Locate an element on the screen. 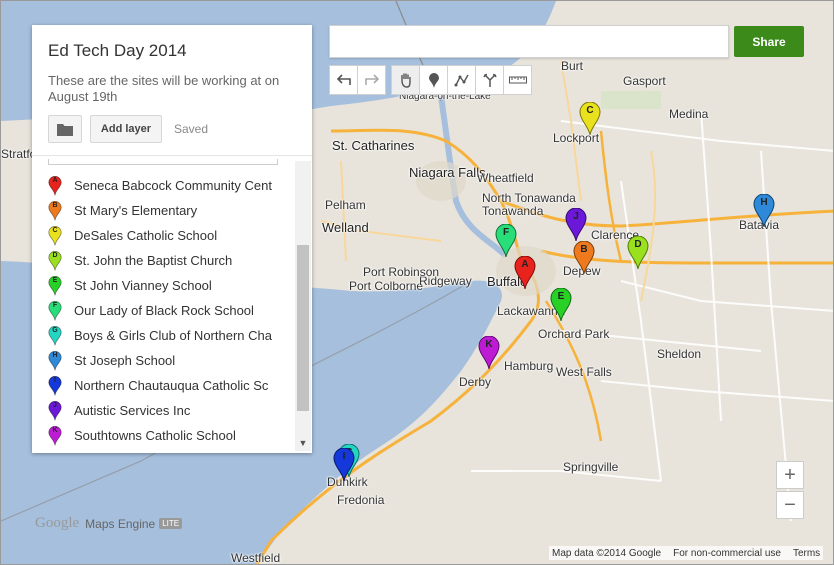  location-name: St John Vianney School is located at coordinates (143, 285).